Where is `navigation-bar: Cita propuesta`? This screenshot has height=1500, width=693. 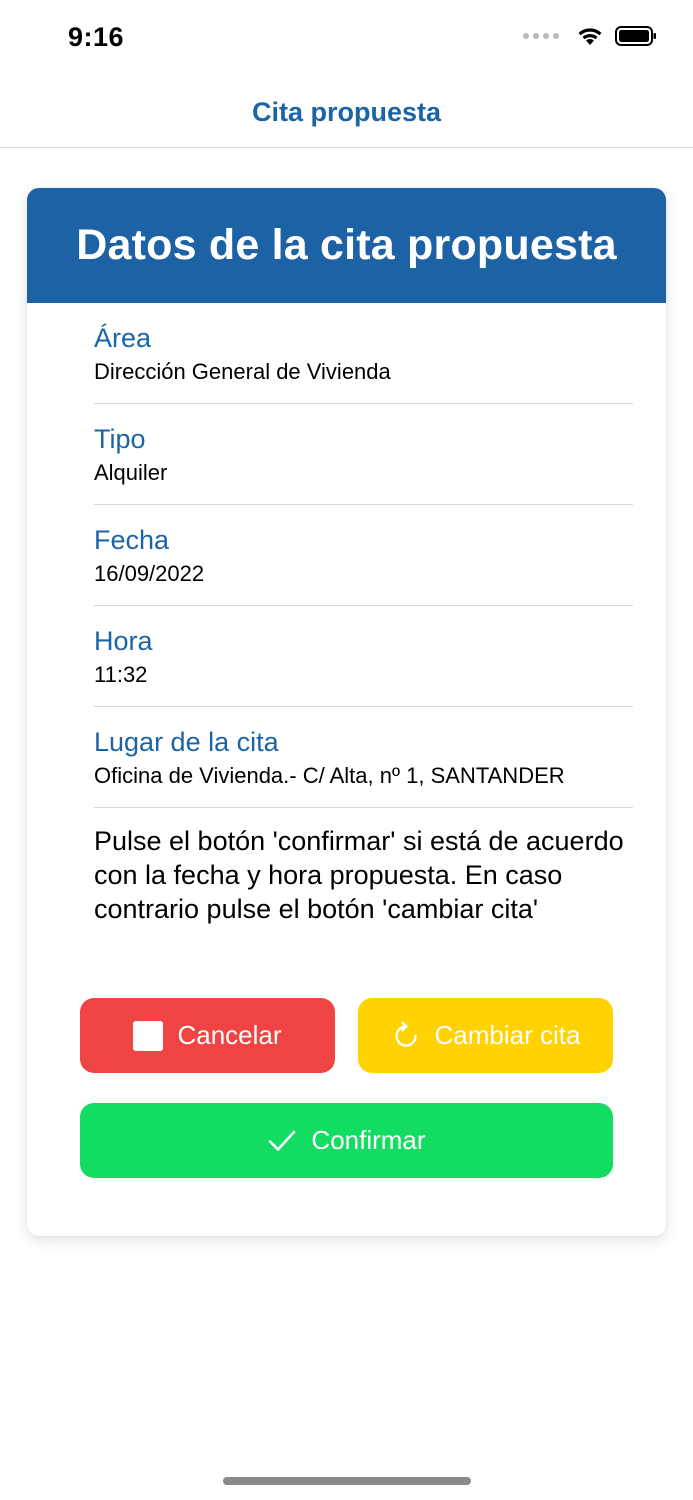
navigation-bar: Cita propuesta is located at coordinates (346, 113).